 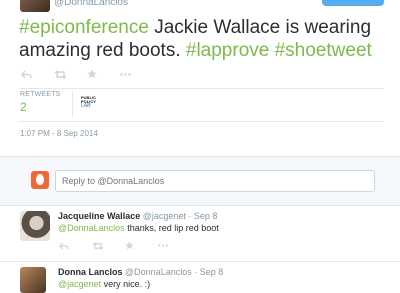 What do you see at coordinates (35, 6) in the screenshot?
I see `author-avatar` at bounding box center [35, 6].